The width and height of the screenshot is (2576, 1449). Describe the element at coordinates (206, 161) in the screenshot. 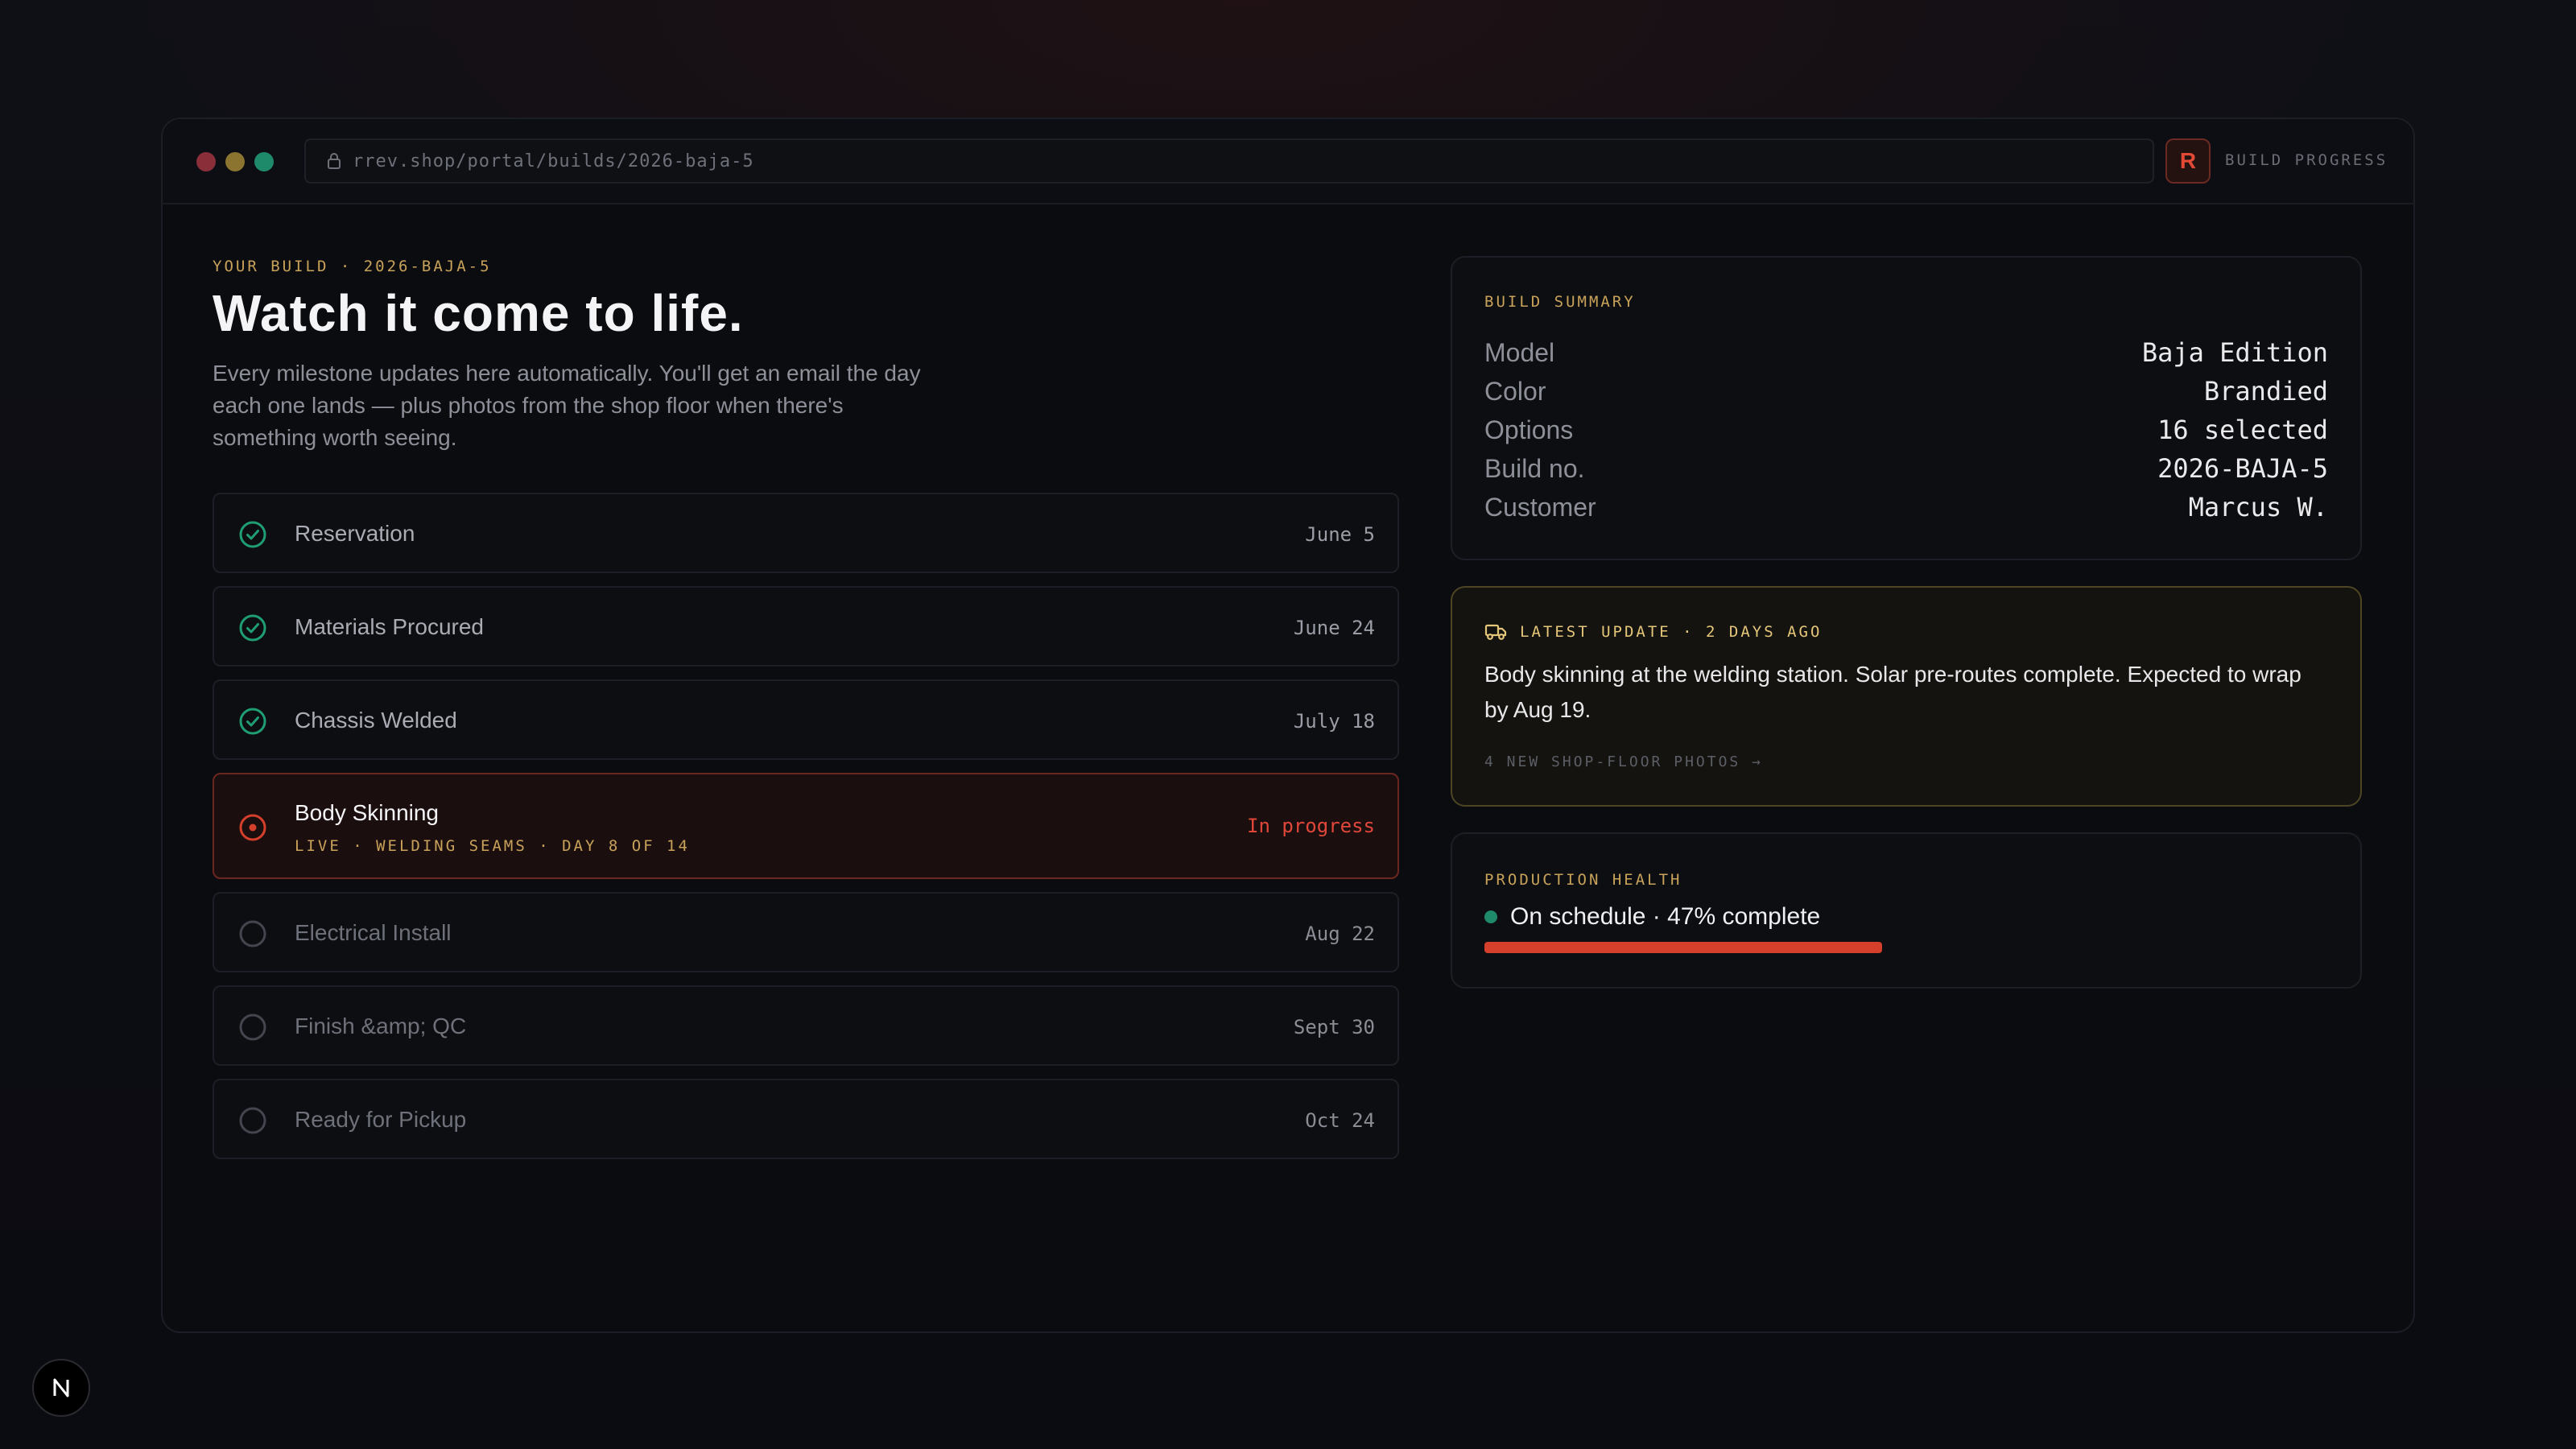

I see `close-window-button` at that location.